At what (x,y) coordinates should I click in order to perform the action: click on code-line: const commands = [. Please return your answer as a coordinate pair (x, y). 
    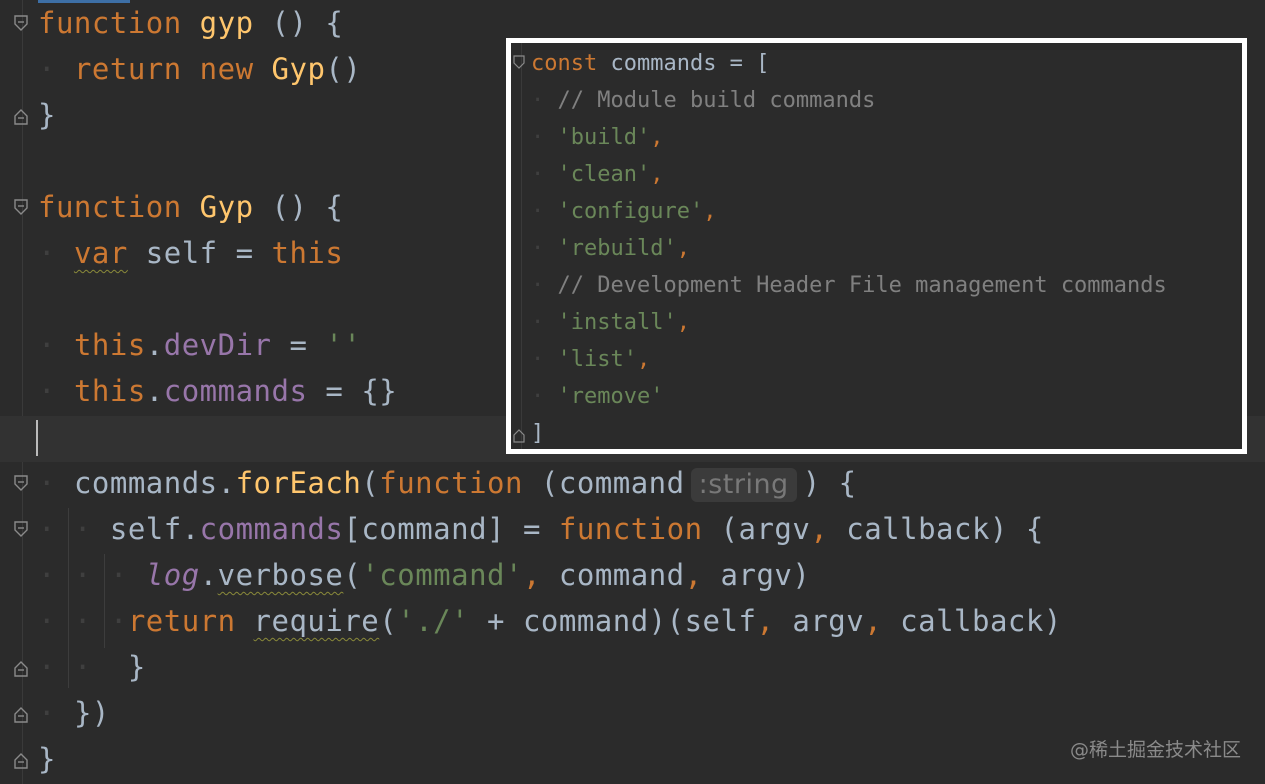
    Looking at the image, I should click on (650, 63).